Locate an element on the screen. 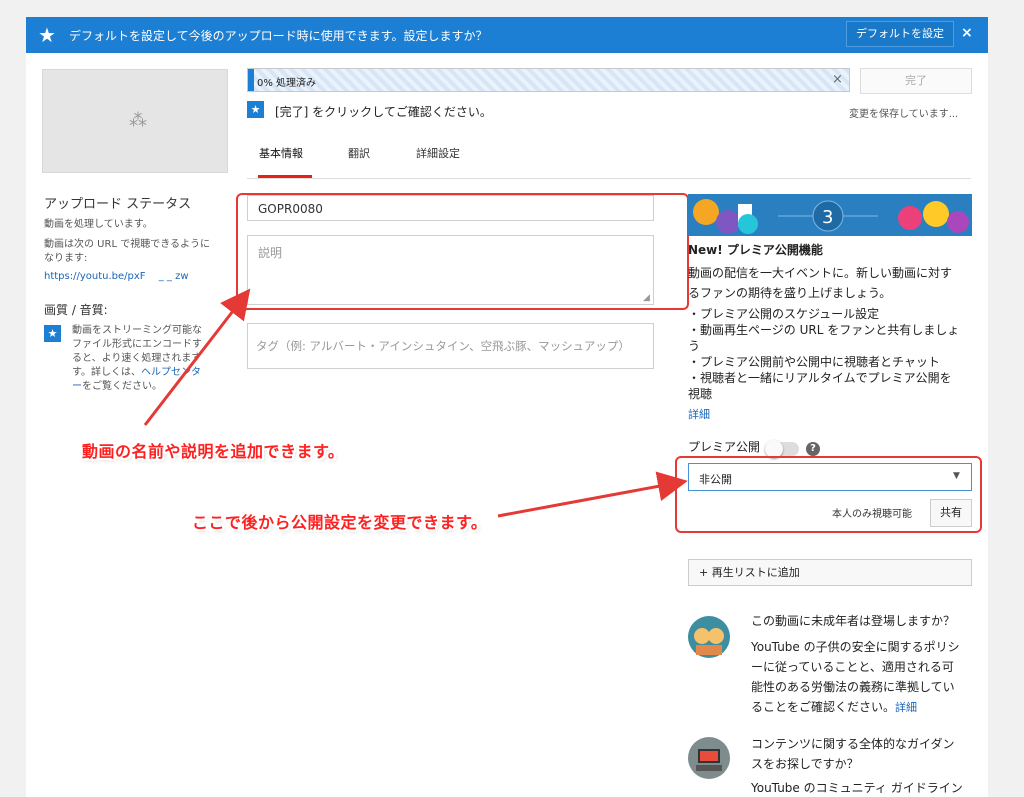 This screenshot has height=797, width=1024. arrow-to-privacy is located at coordinates (592, 494).